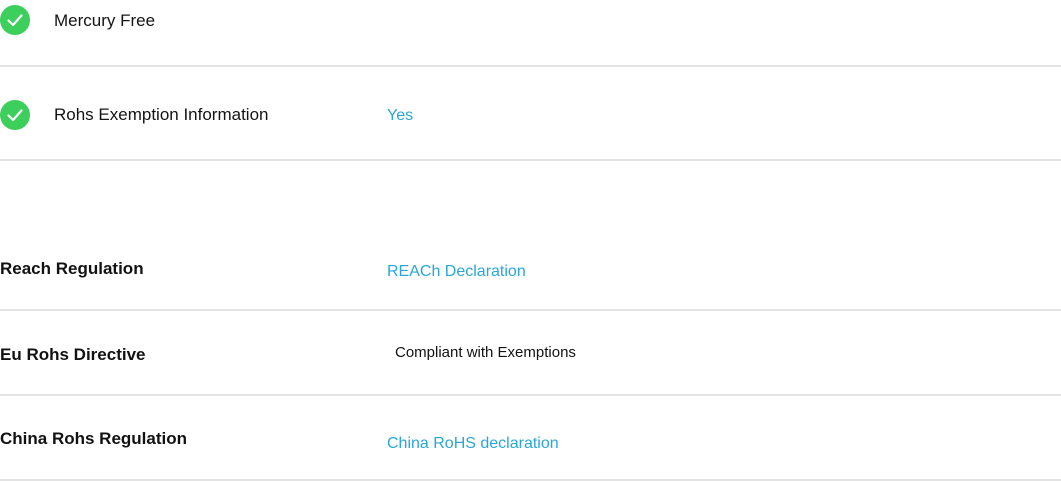  I want to click on rohs-exemption-yes-link: Yes, so click(400, 116).